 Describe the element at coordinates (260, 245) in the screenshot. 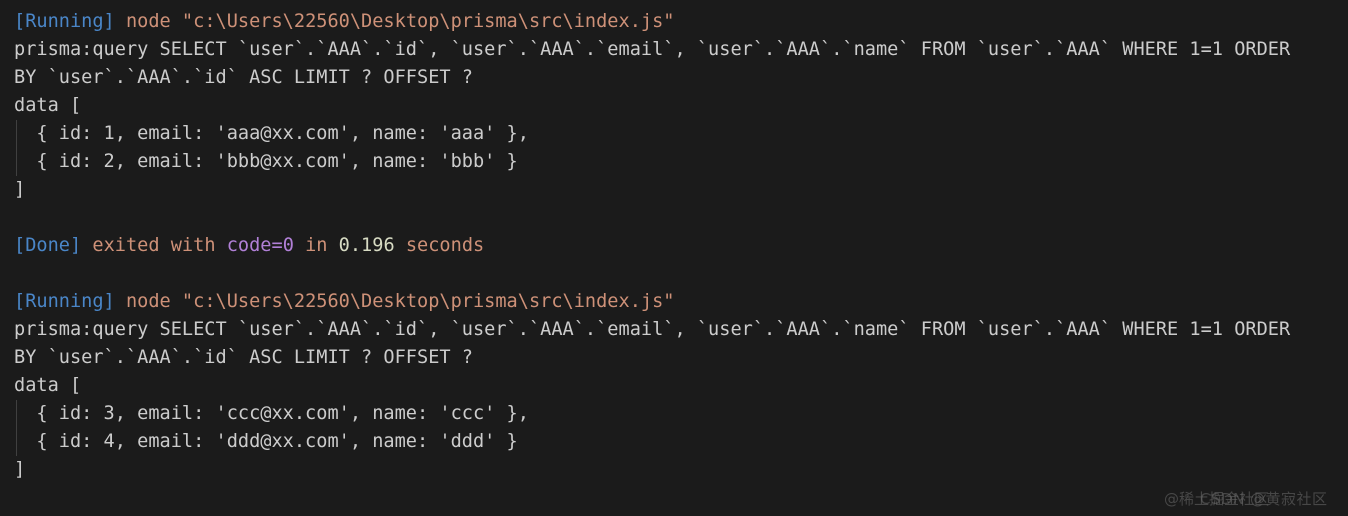

I see `terminal-token: code=0` at that location.